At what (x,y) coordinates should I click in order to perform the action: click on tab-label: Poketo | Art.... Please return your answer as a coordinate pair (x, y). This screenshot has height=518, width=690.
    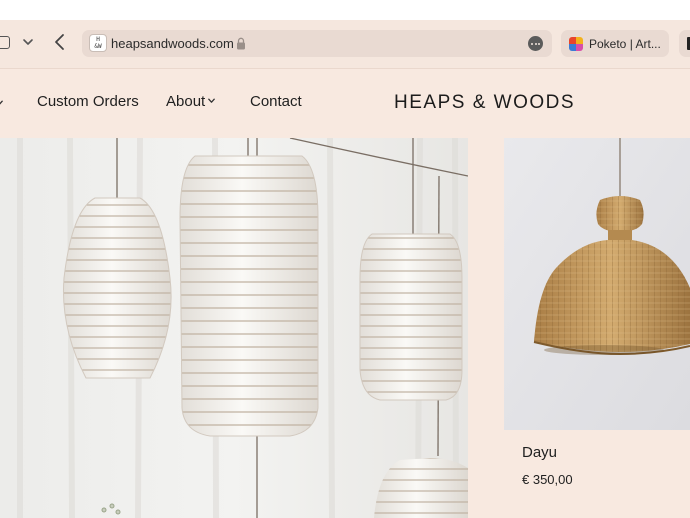
    Looking at the image, I should click on (625, 44).